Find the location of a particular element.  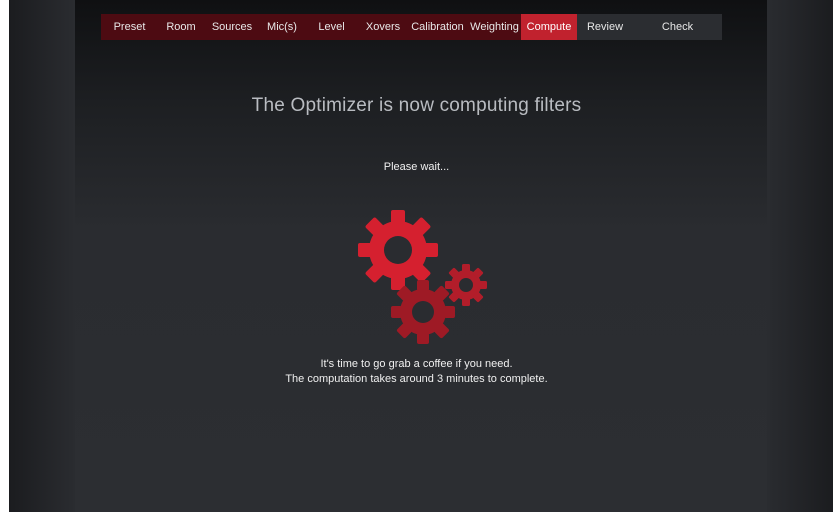

page-title: The Optimizer is now computing filters is located at coordinates (416, 105).